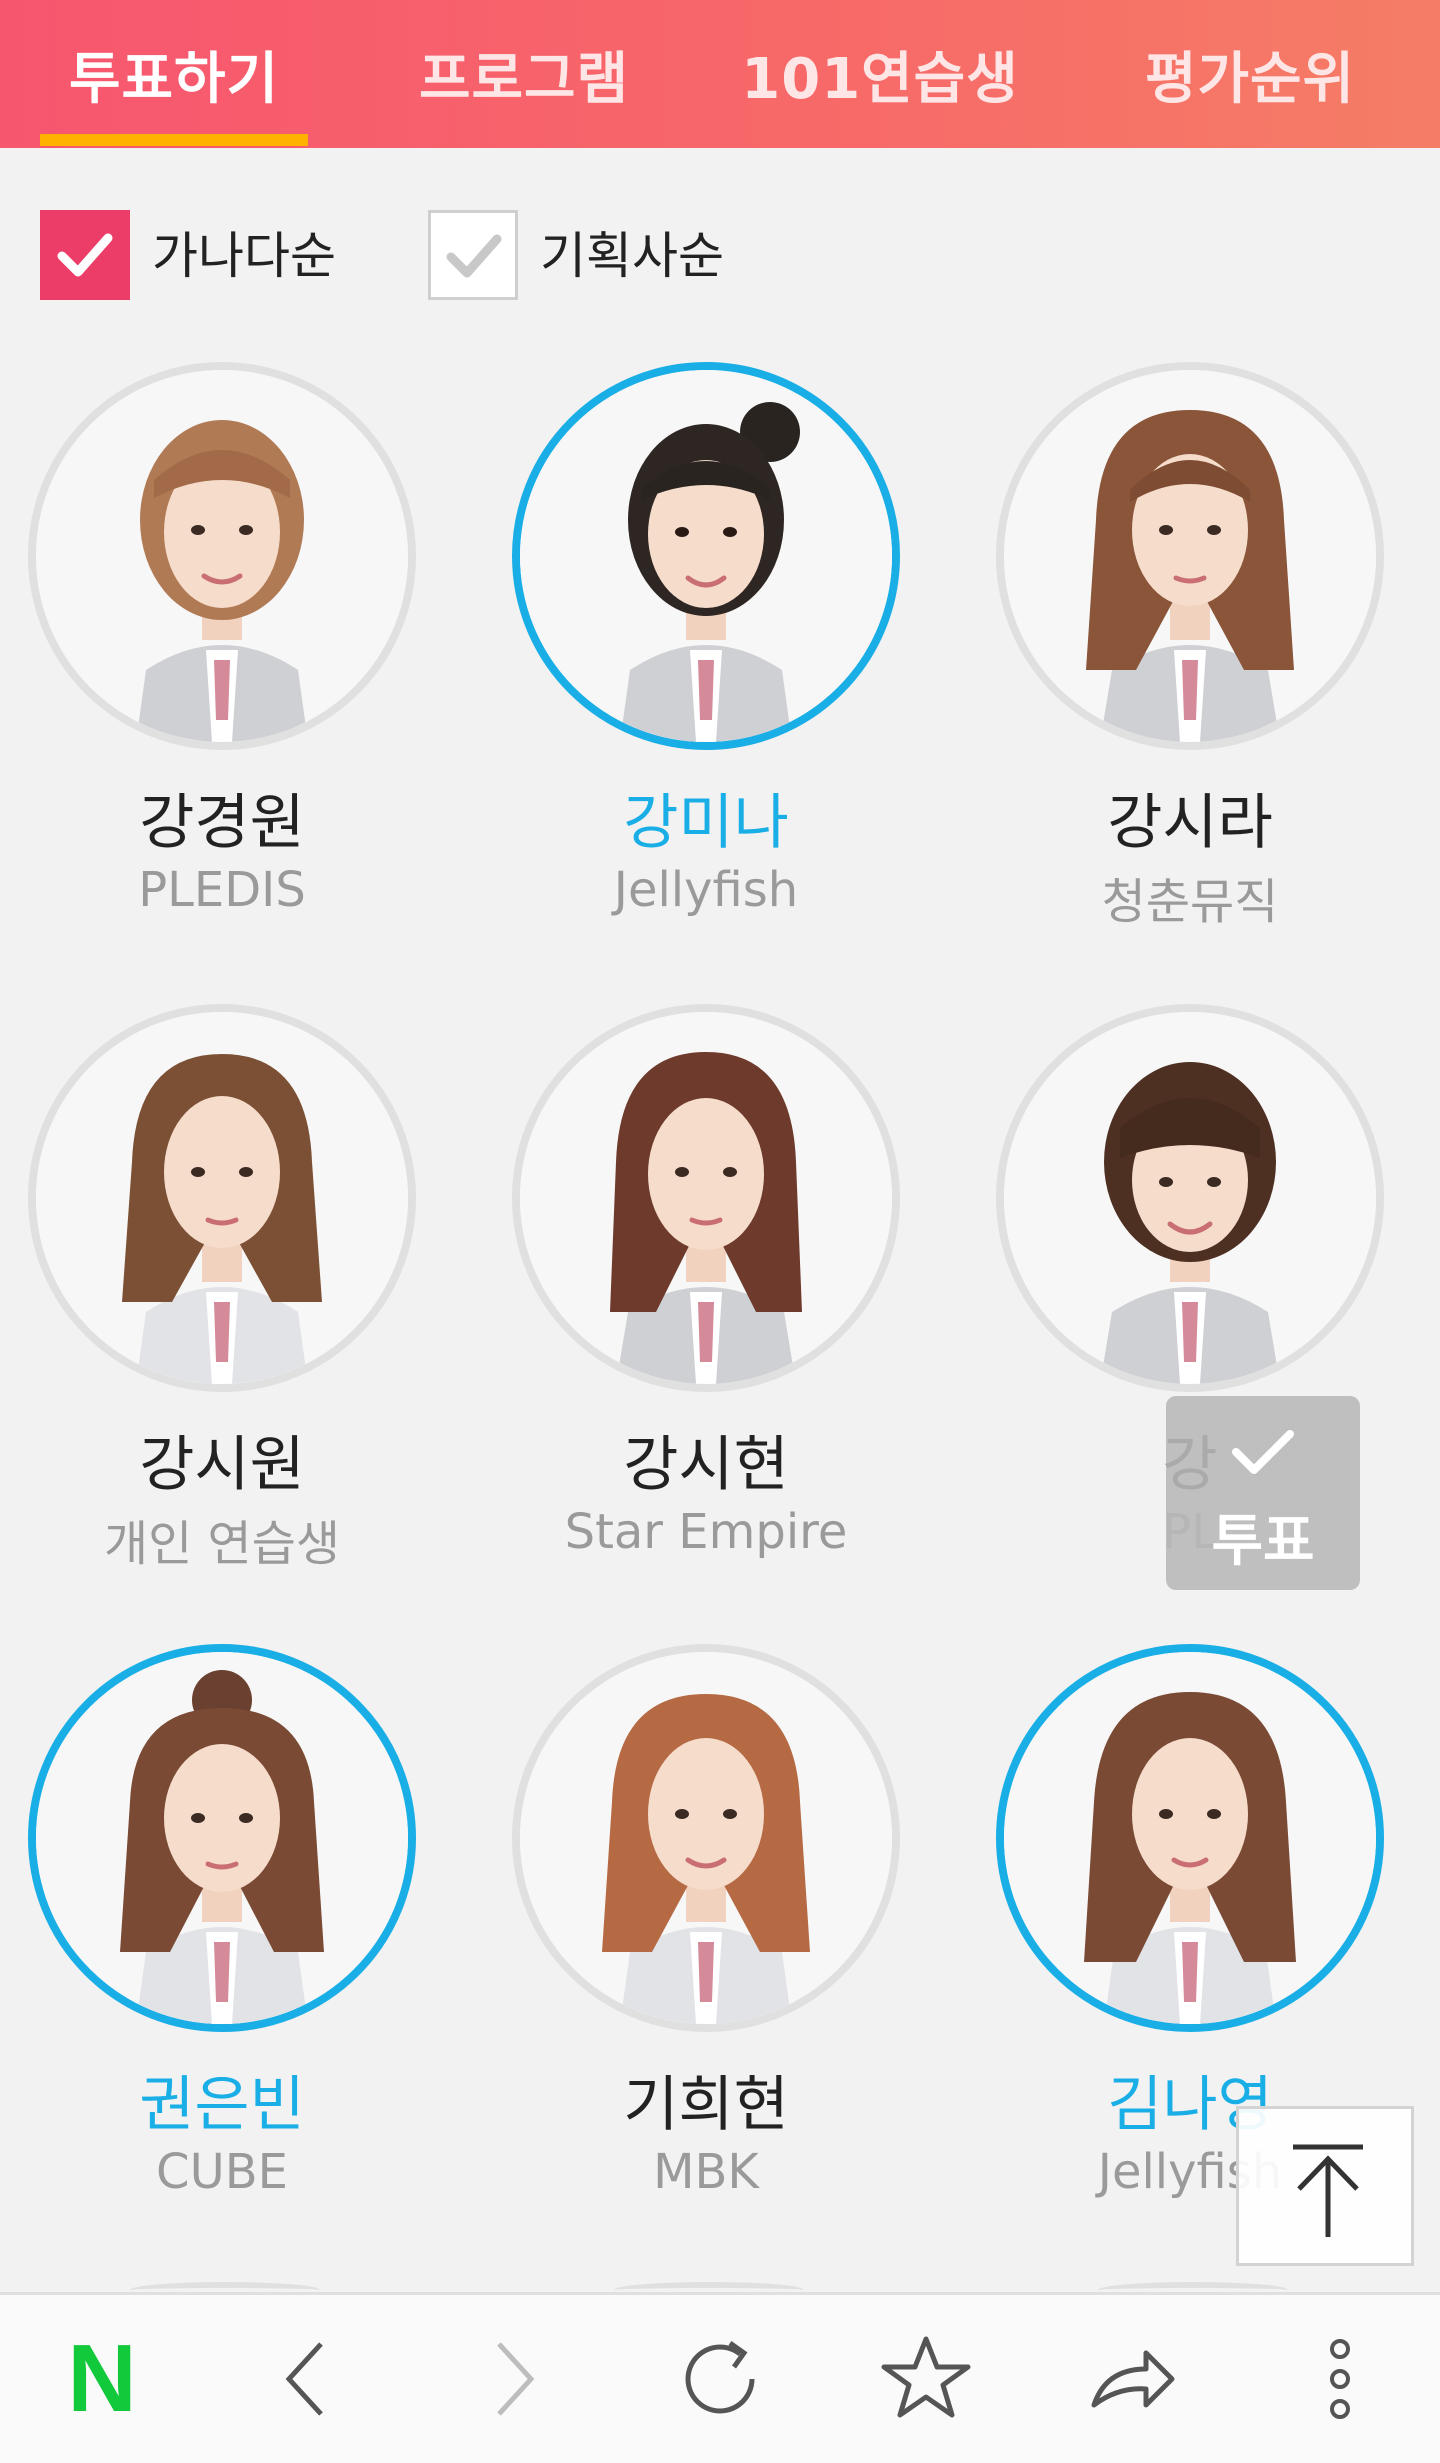 The image size is (1440, 2463). What do you see at coordinates (304, 2379) in the screenshot?
I see `chevron-left-icon` at bounding box center [304, 2379].